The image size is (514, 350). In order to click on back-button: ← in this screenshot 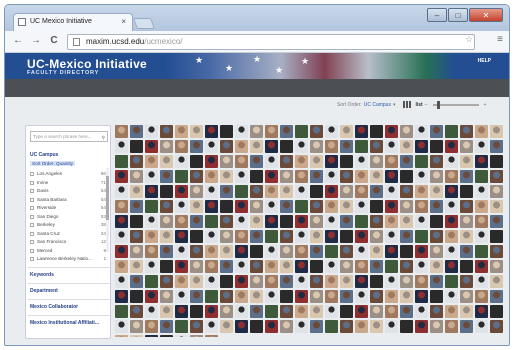, I will do `click(18, 40)`.